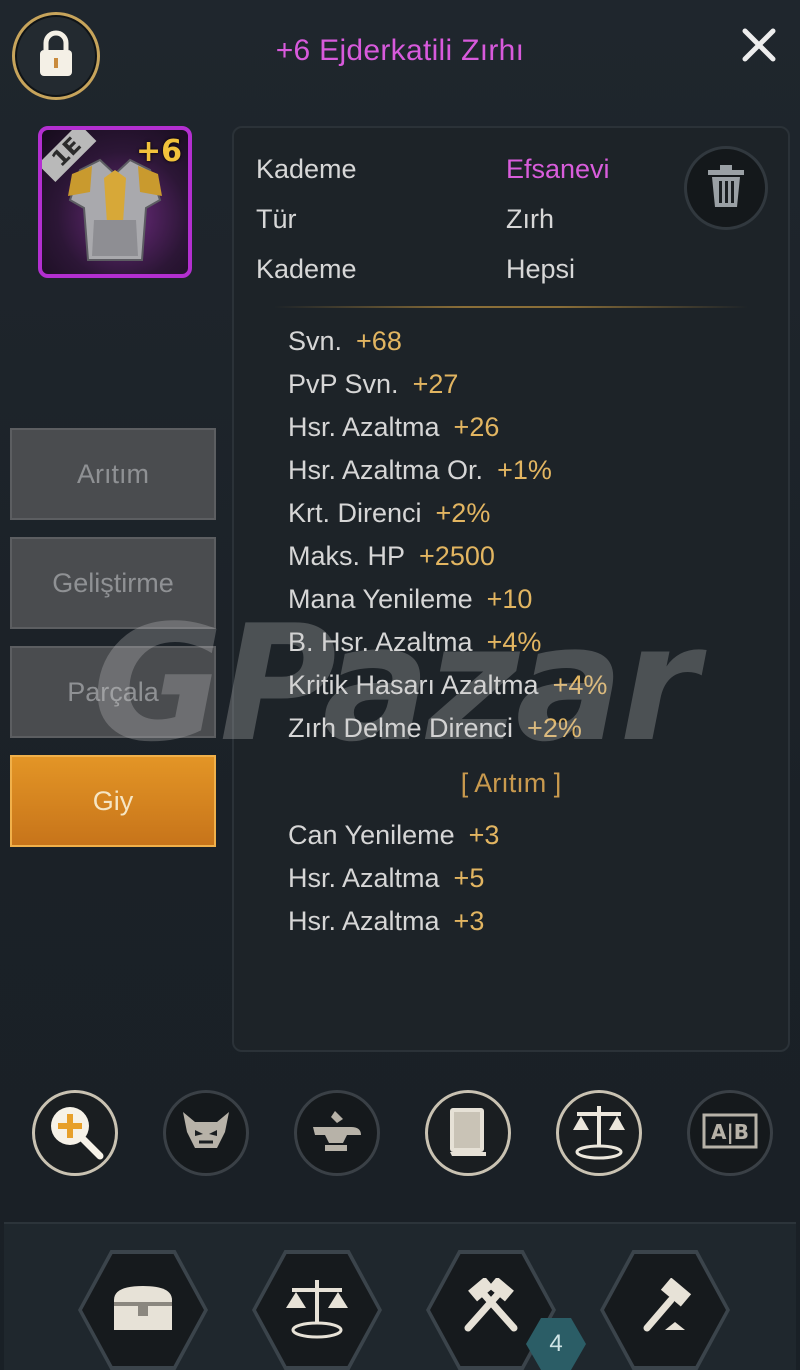  What do you see at coordinates (276, 219) in the screenshot?
I see `info-label-type: Tür` at bounding box center [276, 219].